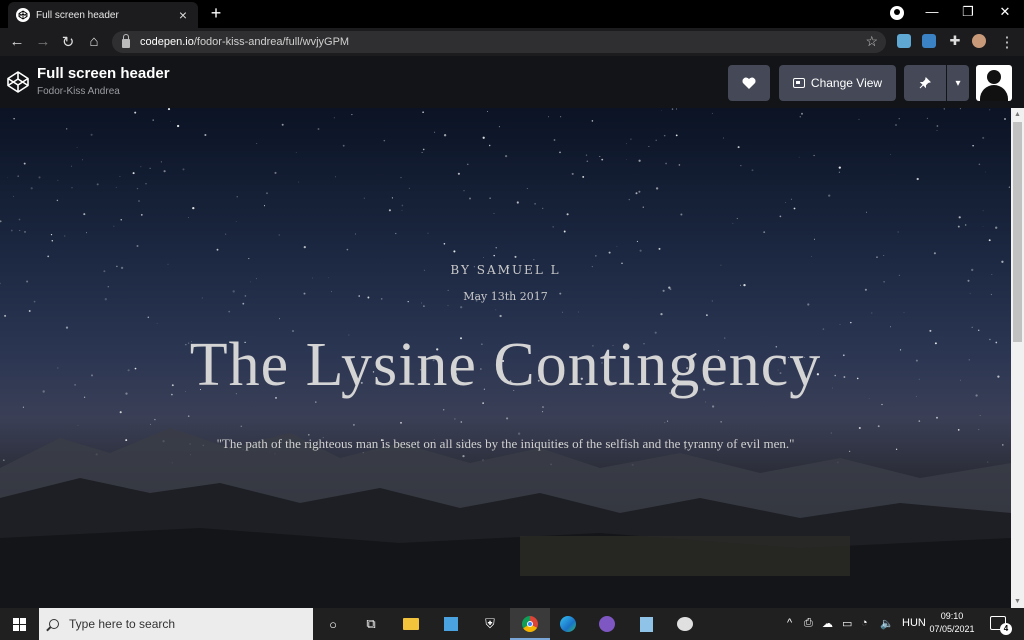 Image resolution: width=1024 pixels, height=640 pixels. I want to click on cortana-icon: ○, so click(333, 624).